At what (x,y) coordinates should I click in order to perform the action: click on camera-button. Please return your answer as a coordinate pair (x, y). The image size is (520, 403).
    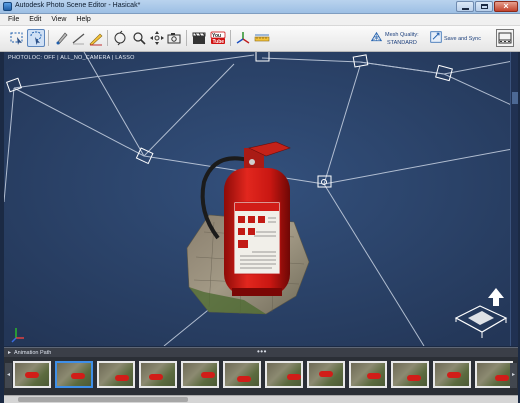
    Looking at the image, I should click on (174, 38).